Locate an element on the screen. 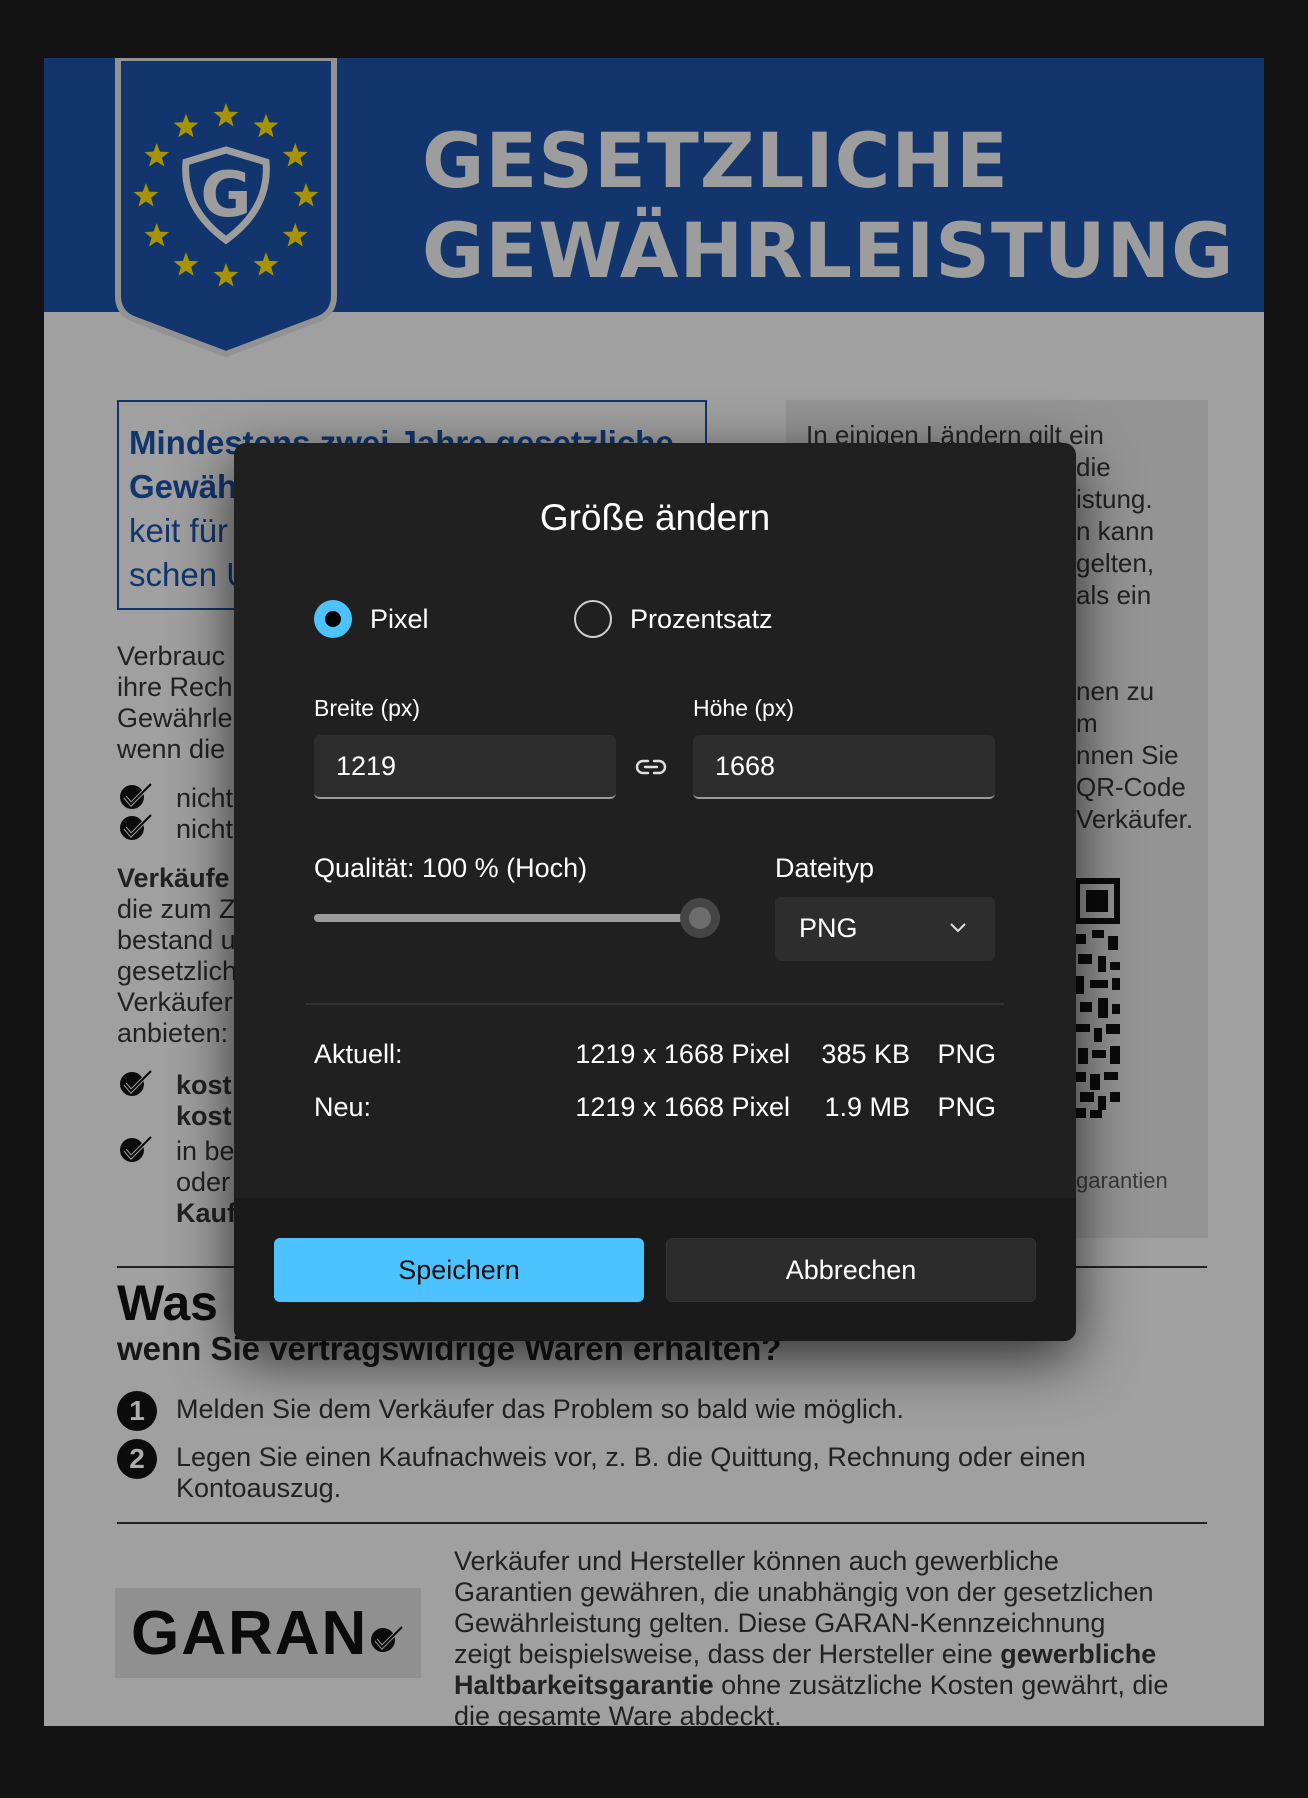 The image size is (1308, 1798). link-aspect-ratio-icon is located at coordinates (651, 767).